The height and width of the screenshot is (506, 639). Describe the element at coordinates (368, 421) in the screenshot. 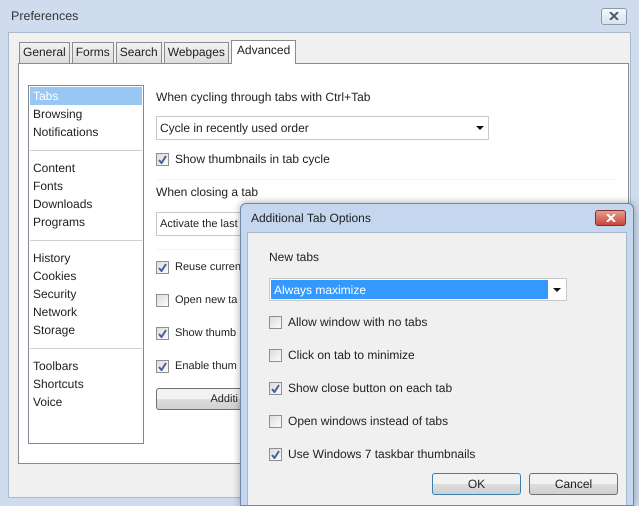

I see `checkbox-label: Open windows instead of tabs` at that location.